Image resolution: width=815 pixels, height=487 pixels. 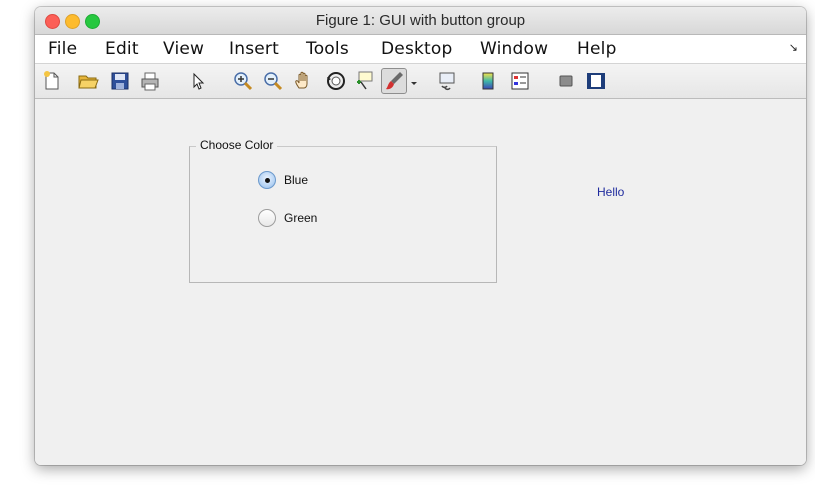 I want to click on show-plot-tools-icon, so click(x=596, y=81).